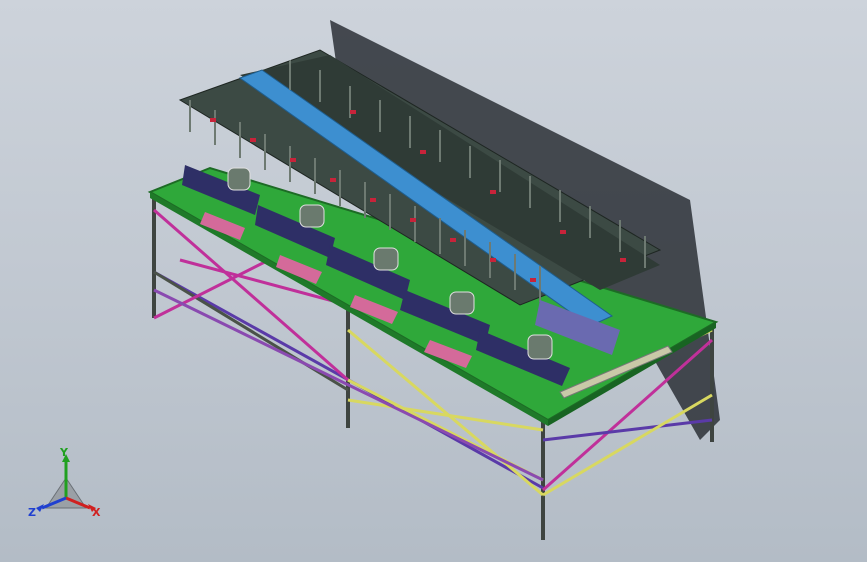 This screenshot has width=867, height=562. What do you see at coordinates (96, 512) in the screenshot?
I see `x-axis-label: X` at bounding box center [96, 512].